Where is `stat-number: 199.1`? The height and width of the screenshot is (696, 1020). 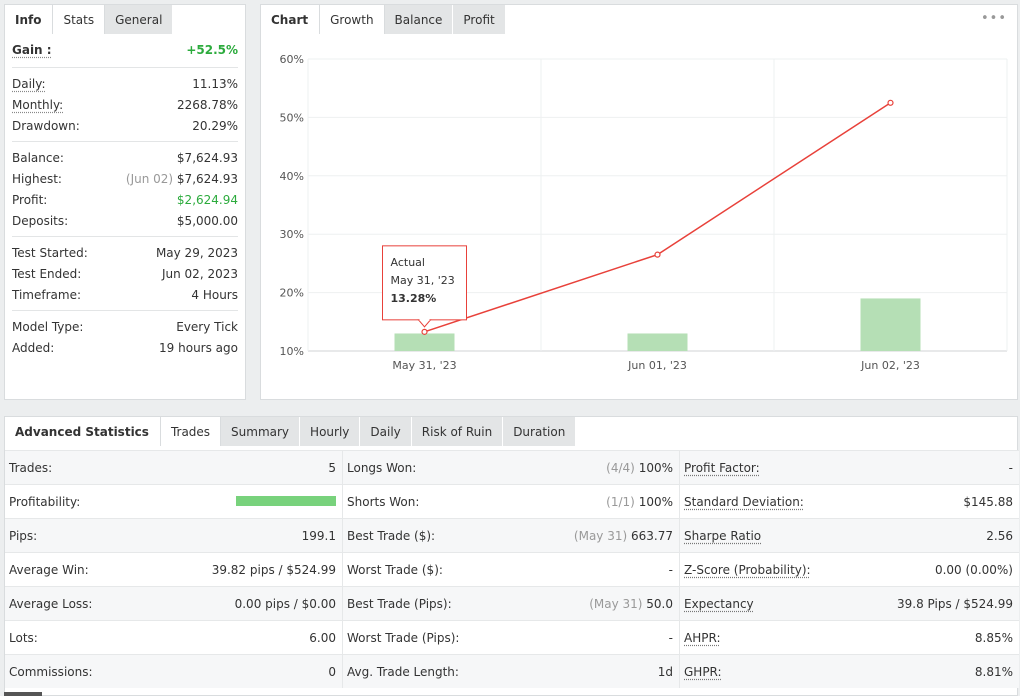
stat-number: 199.1 is located at coordinates (318, 535).